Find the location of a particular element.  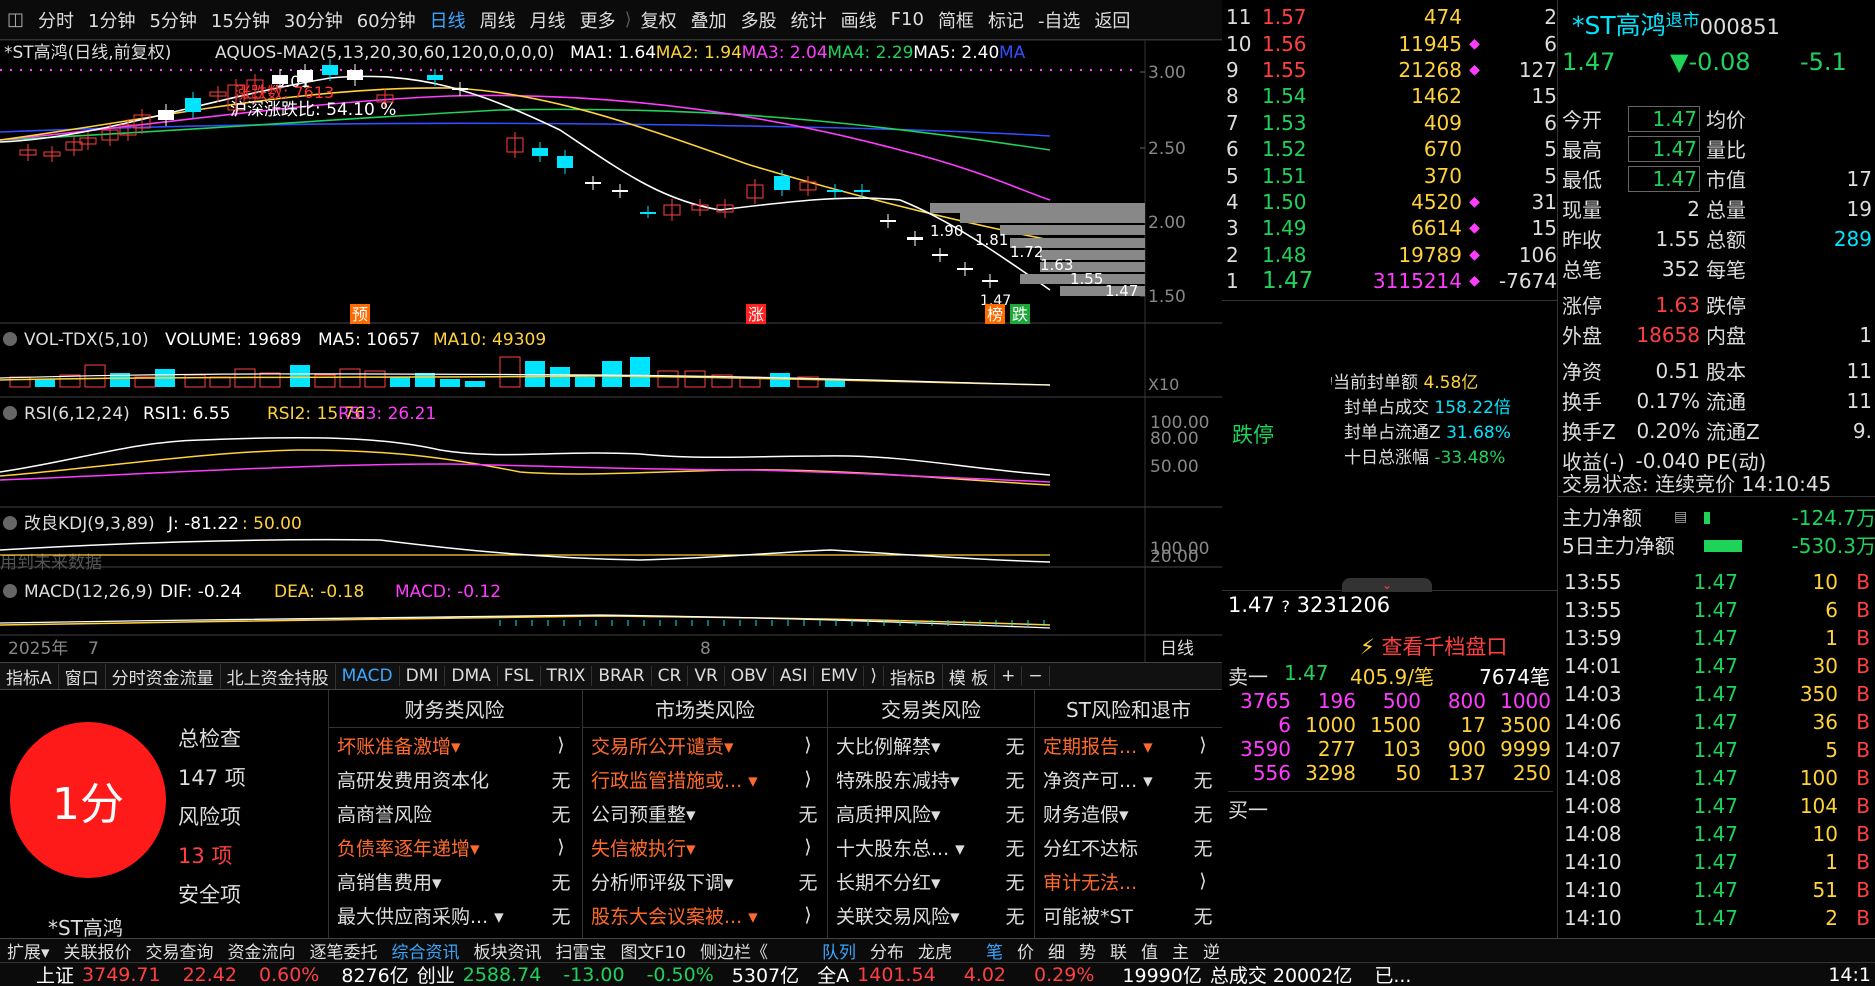

tool-button-1: 叠加 is located at coordinates (709, 20).